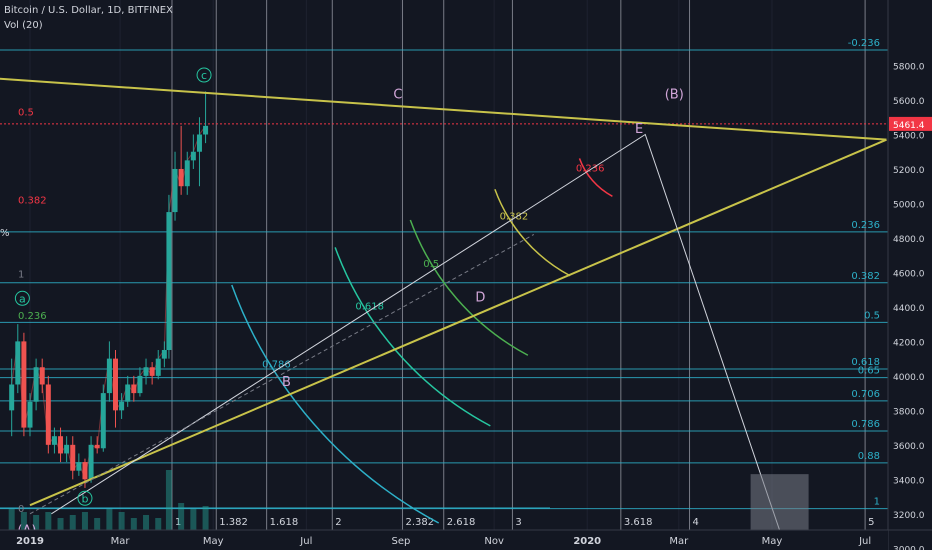  Describe the element at coordinates (514, 216) in the screenshot. I see `fib-arc-label: 0.382` at that location.